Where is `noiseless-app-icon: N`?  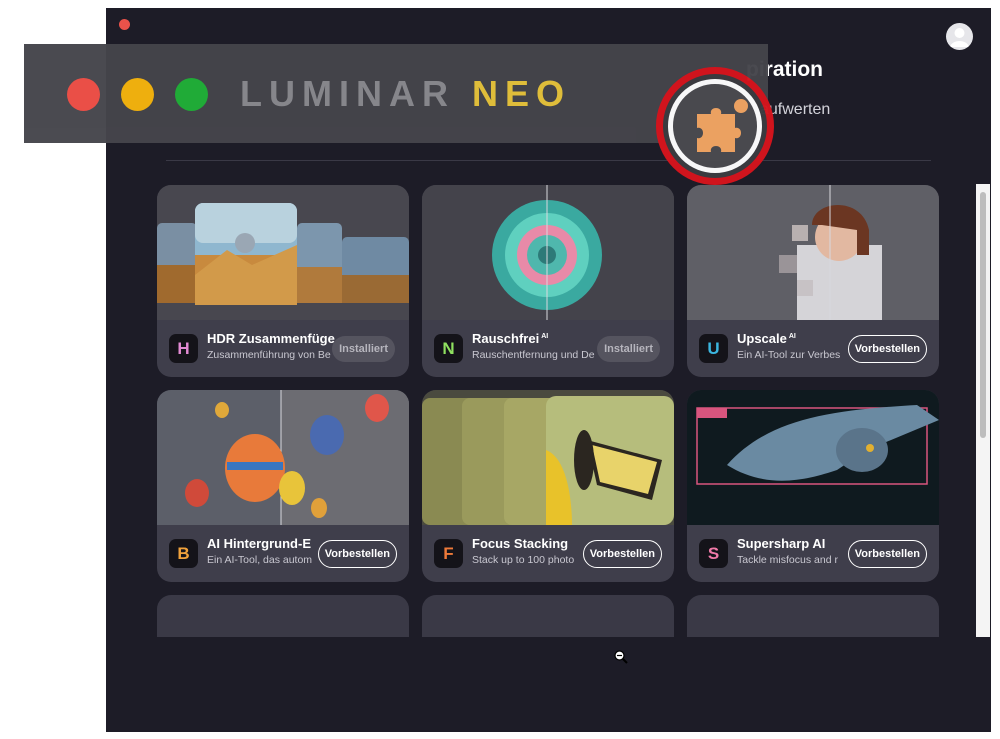
noiseless-app-icon: N is located at coordinates (448, 348).